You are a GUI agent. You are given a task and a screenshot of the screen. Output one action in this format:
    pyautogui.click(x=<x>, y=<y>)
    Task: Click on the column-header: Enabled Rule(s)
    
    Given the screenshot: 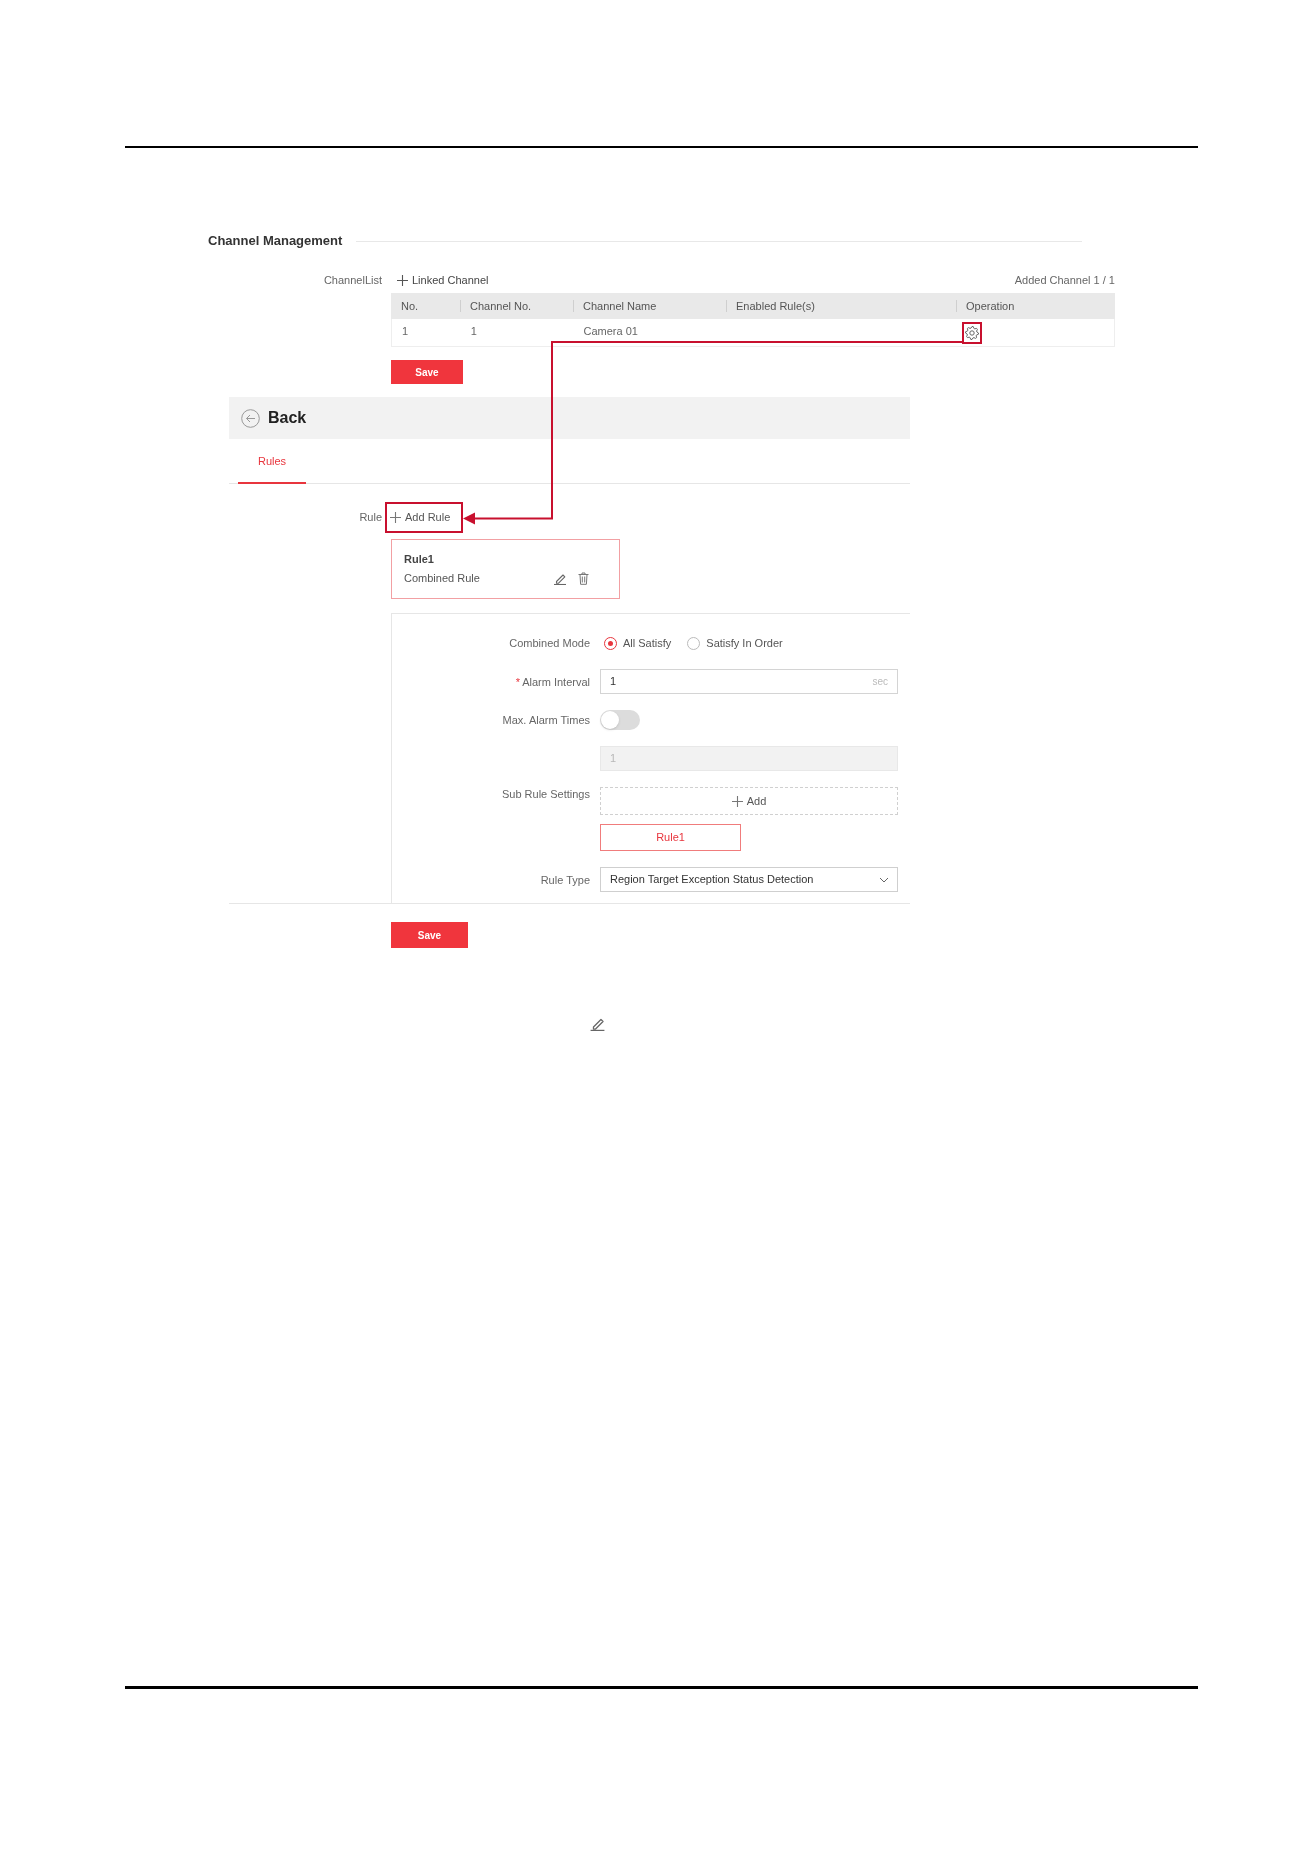 What is the action you would take?
    pyautogui.click(x=775, y=306)
    